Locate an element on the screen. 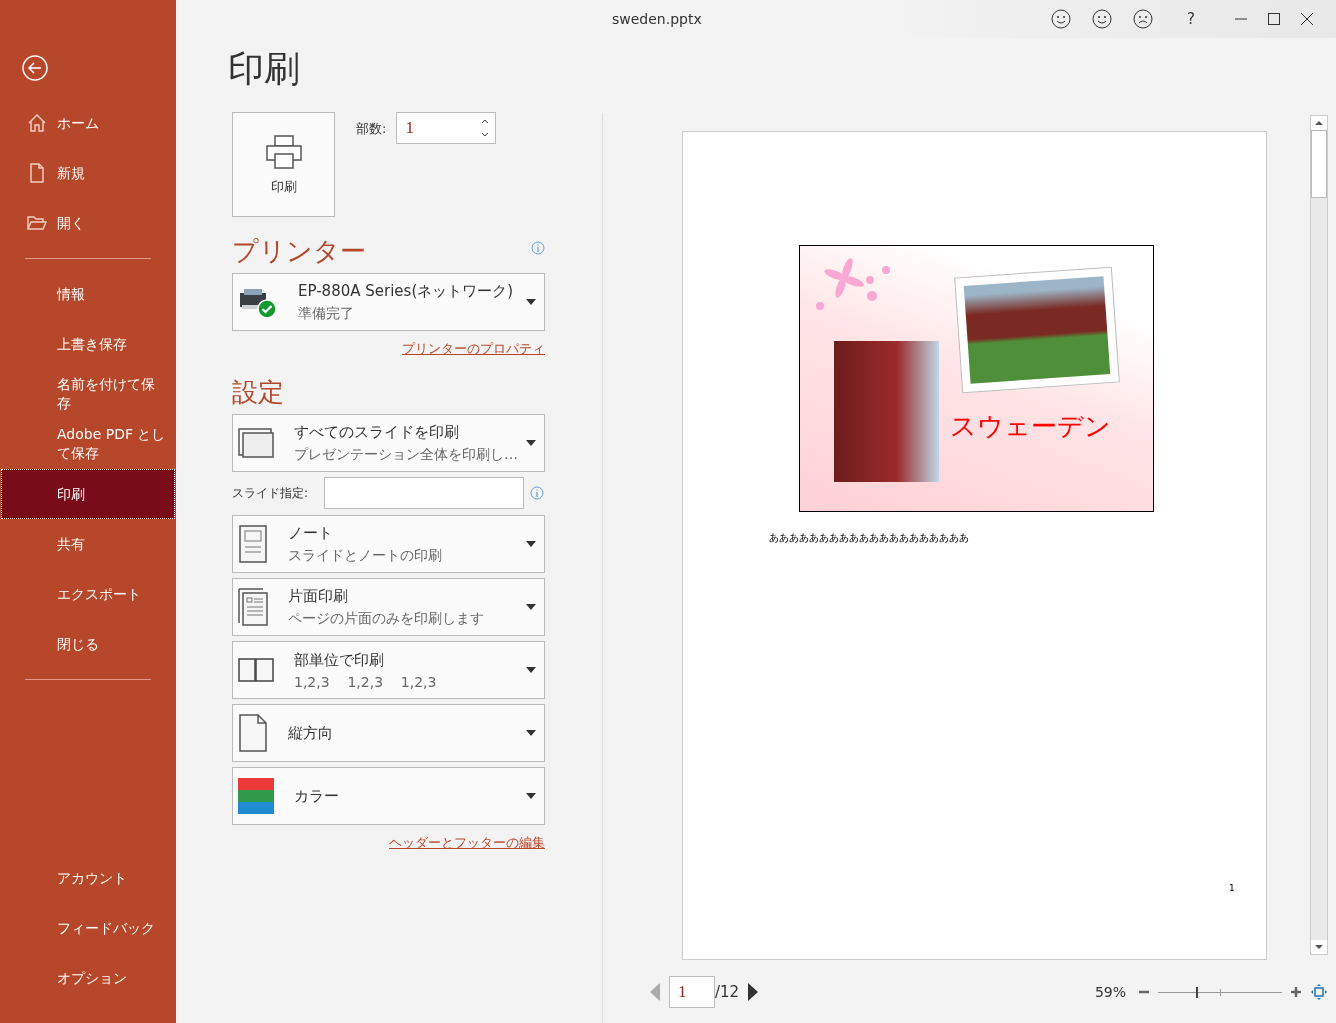  sidebar-item: 新規 is located at coordinates (88, 173).